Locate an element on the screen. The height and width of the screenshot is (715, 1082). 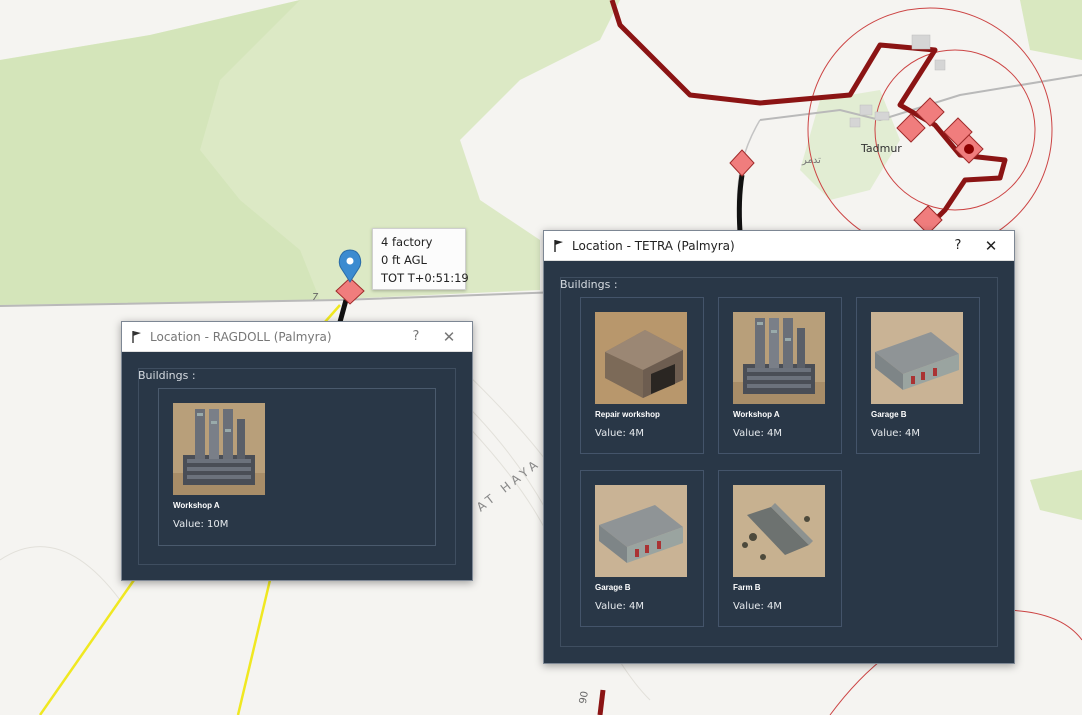
building-card: Farm B Value: 4M is located at coordinates (780, 548).